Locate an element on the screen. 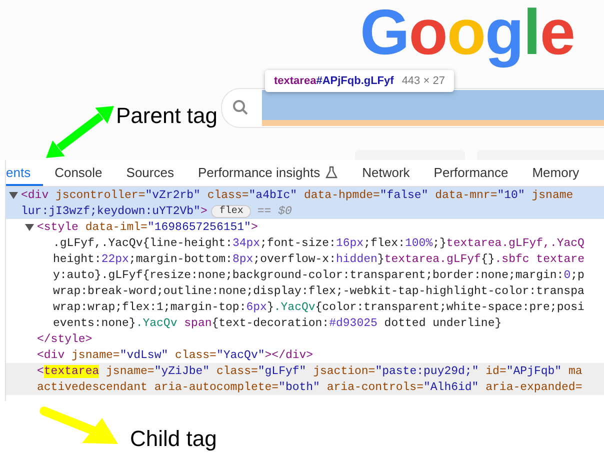 The width and height of the screenshot is (604, 456). code-text: activedescendant aria-autocomplete="both" aria-controls="Alh6id" aria-expanded= is located at coordinates (309, 387).